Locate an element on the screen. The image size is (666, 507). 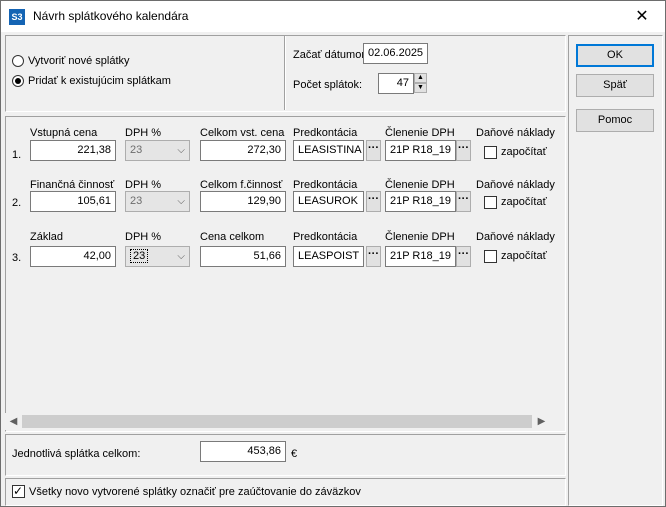
radio-add-existing-label: Pridať k existujúcim splátkam is located at coordinates (99, 81).